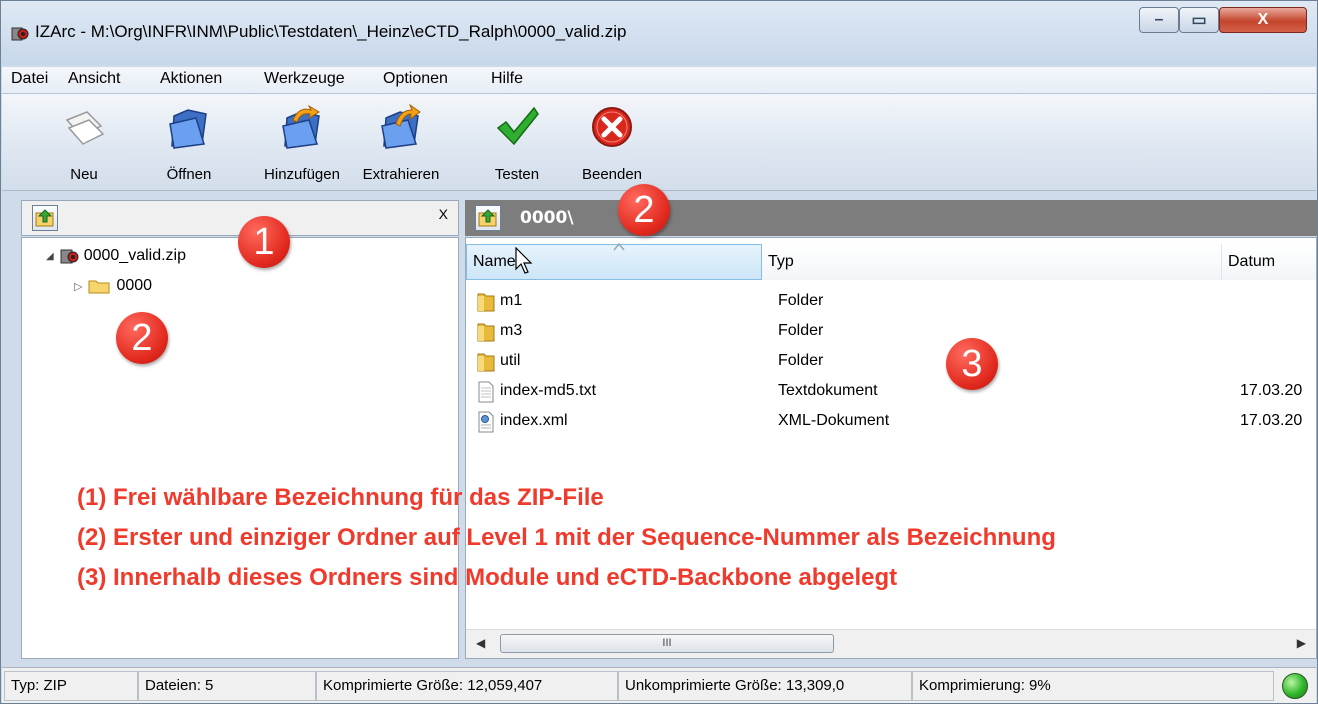  What do you see at coordinates (20, 34) in the screenshot?
I see `izarc-app-icon` at bounding box center [20, 34].